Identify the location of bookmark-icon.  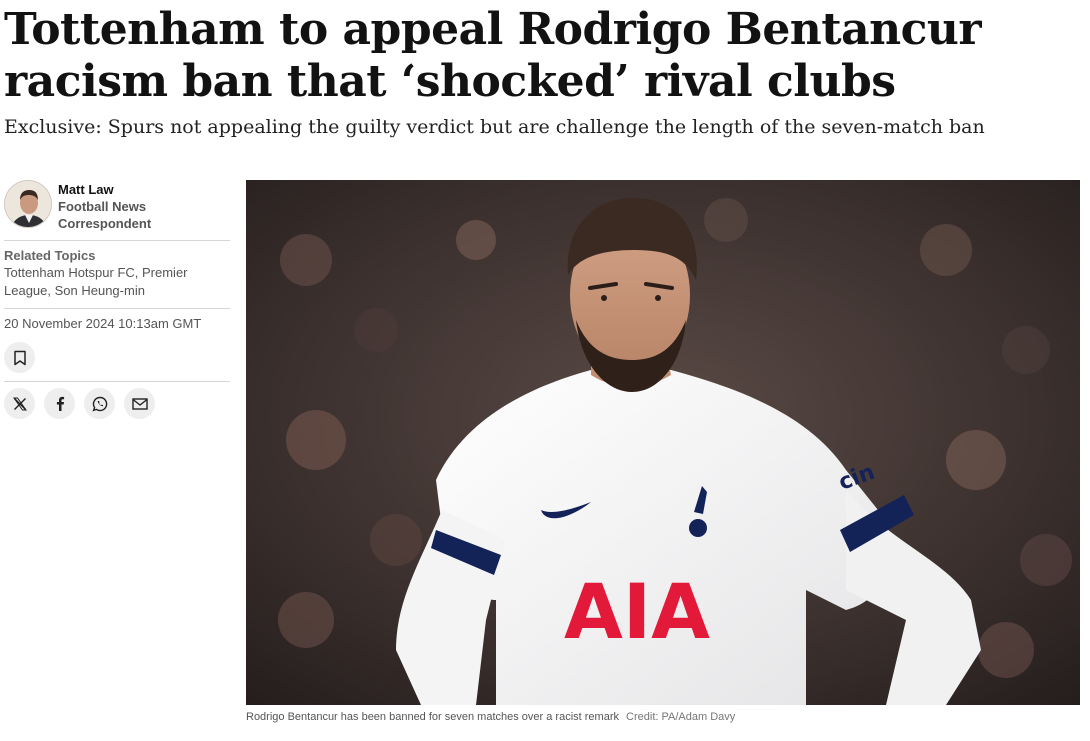
(19, 357).